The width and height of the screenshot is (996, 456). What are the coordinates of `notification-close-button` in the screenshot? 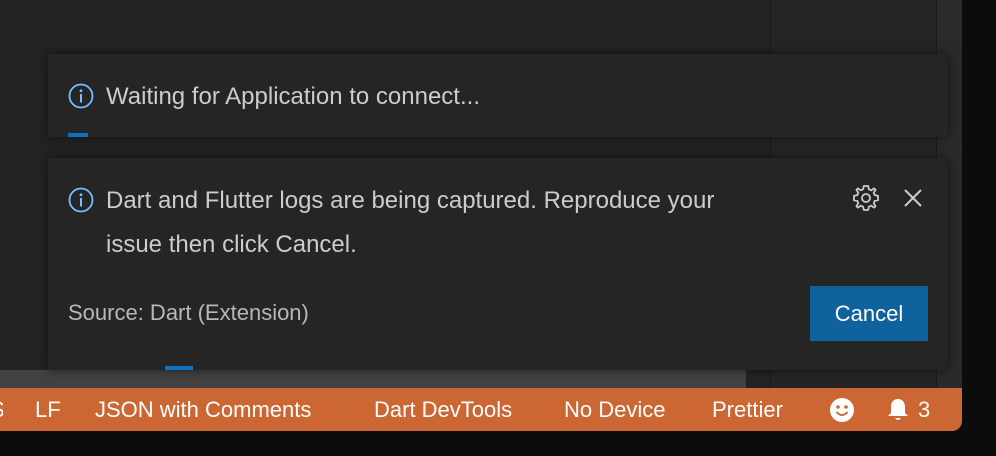 It's located at (913, 200).